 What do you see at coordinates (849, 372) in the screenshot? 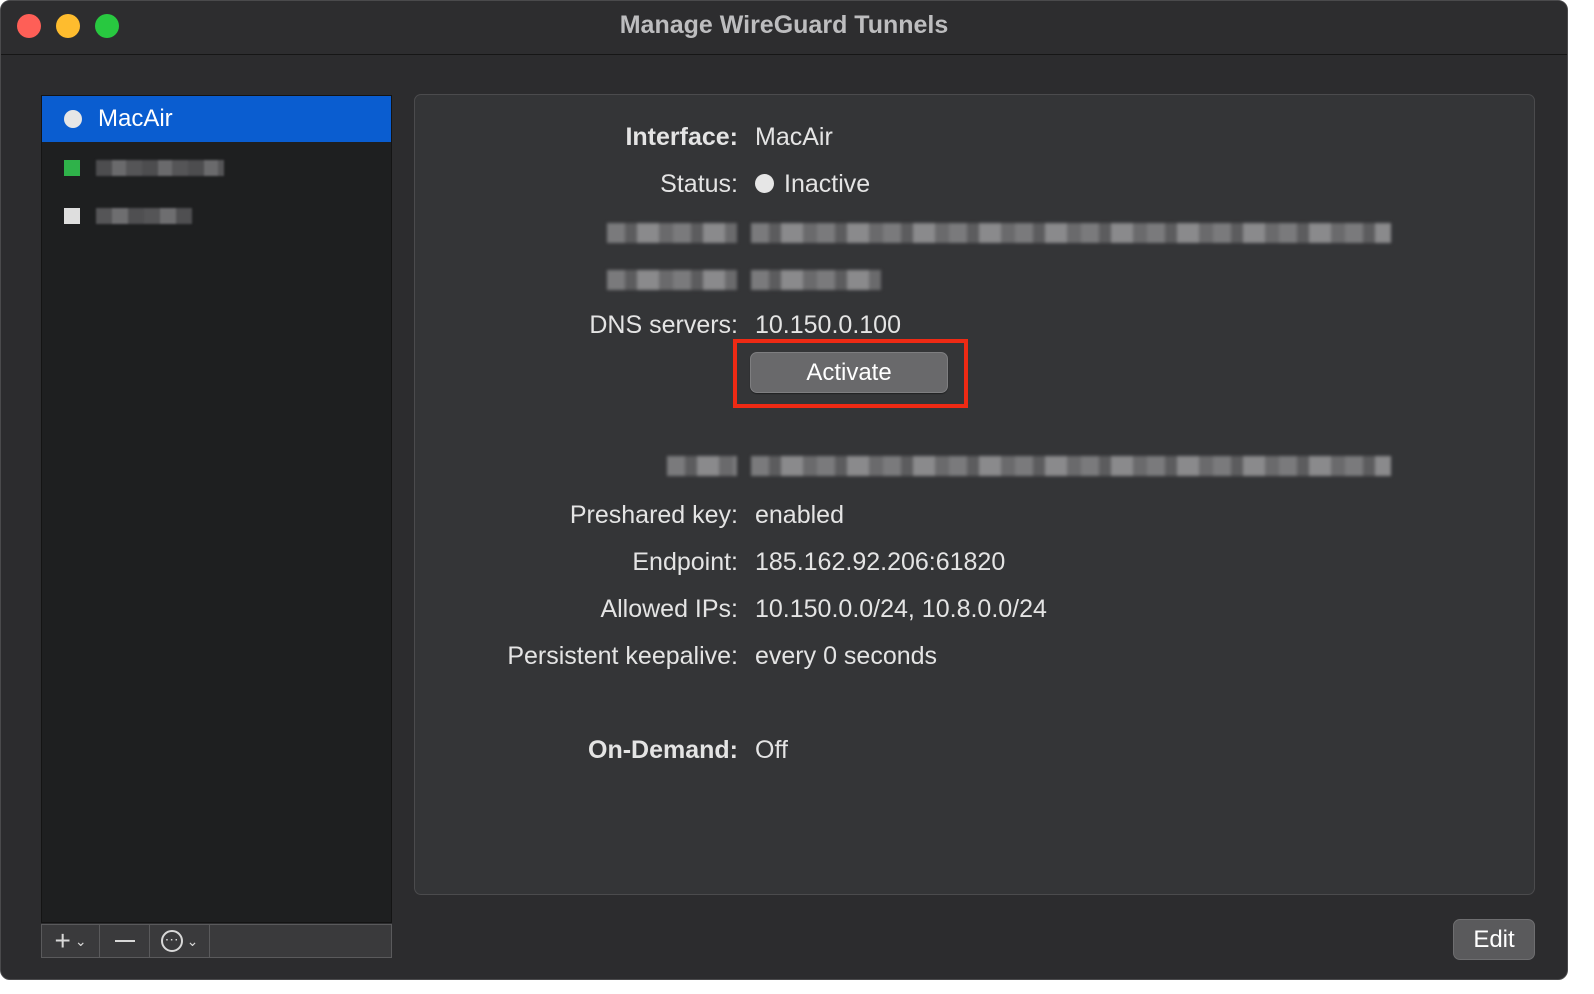
I see `activate-button: Activate` at bounding box center [849, 372].